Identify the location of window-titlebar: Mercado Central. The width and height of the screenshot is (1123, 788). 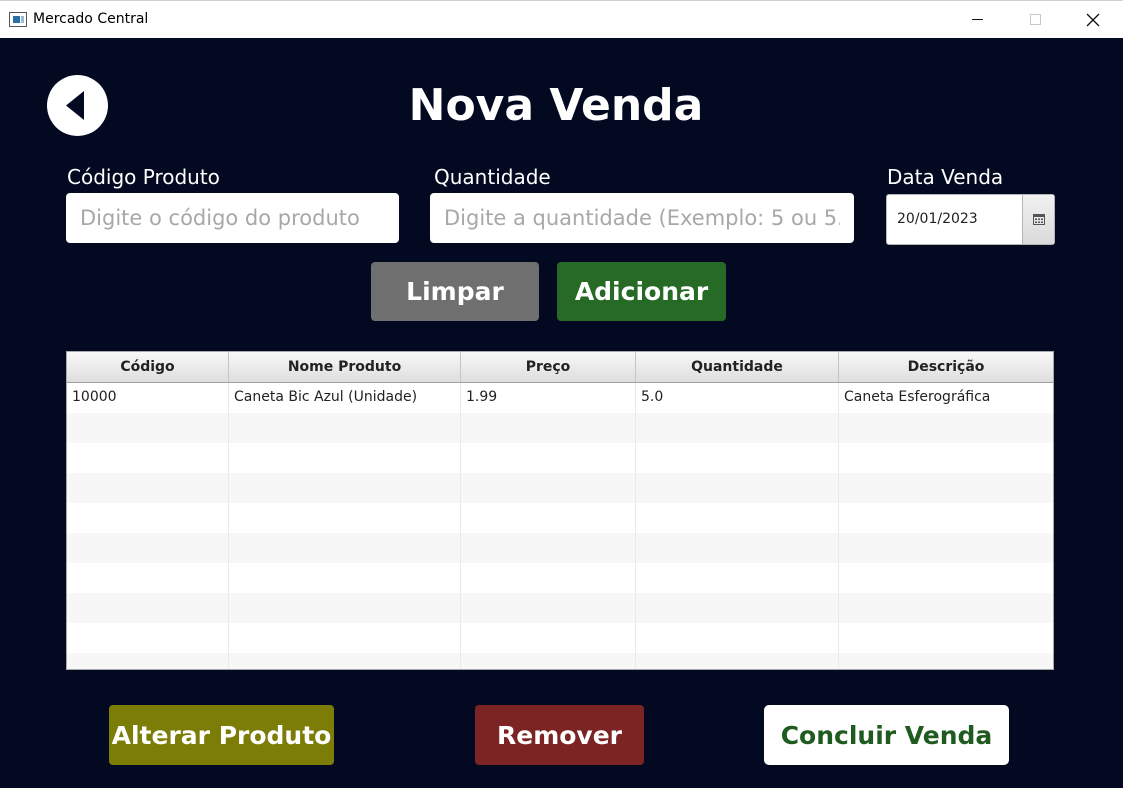
(561, 19).